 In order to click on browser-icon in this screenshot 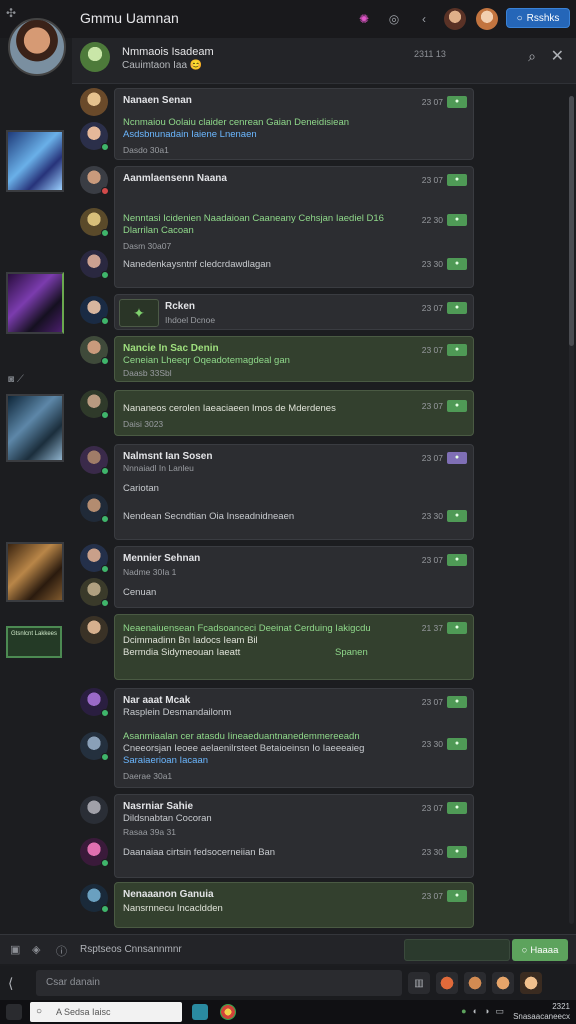, I will do `click(228, 1012)`.